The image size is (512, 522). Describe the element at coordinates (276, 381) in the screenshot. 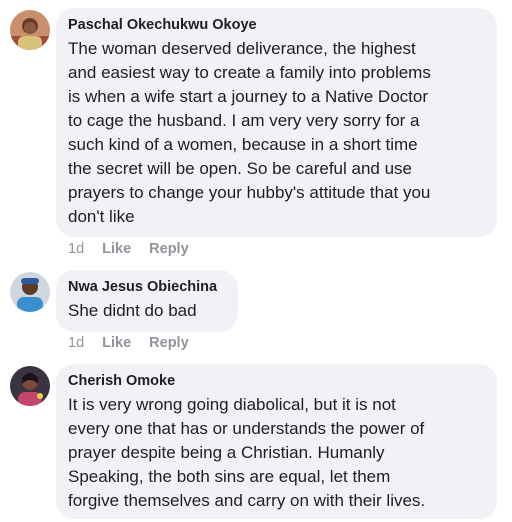

I see `comment-author: Cherish Omoke` at that location.